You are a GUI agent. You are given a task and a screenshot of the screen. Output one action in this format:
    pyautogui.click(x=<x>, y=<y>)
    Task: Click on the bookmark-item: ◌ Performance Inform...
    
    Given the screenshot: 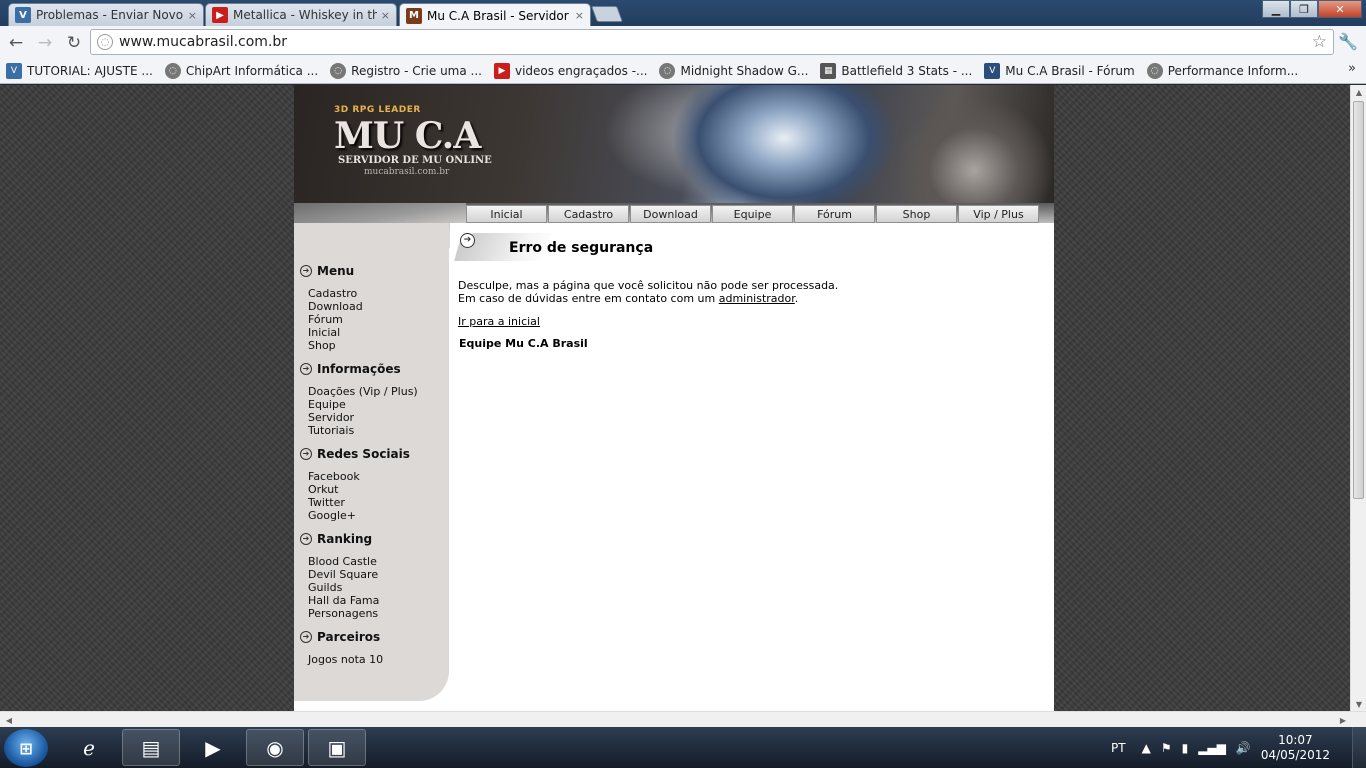 What is the action you would take?
    pyautogui.click(x=1222, y=71)
    